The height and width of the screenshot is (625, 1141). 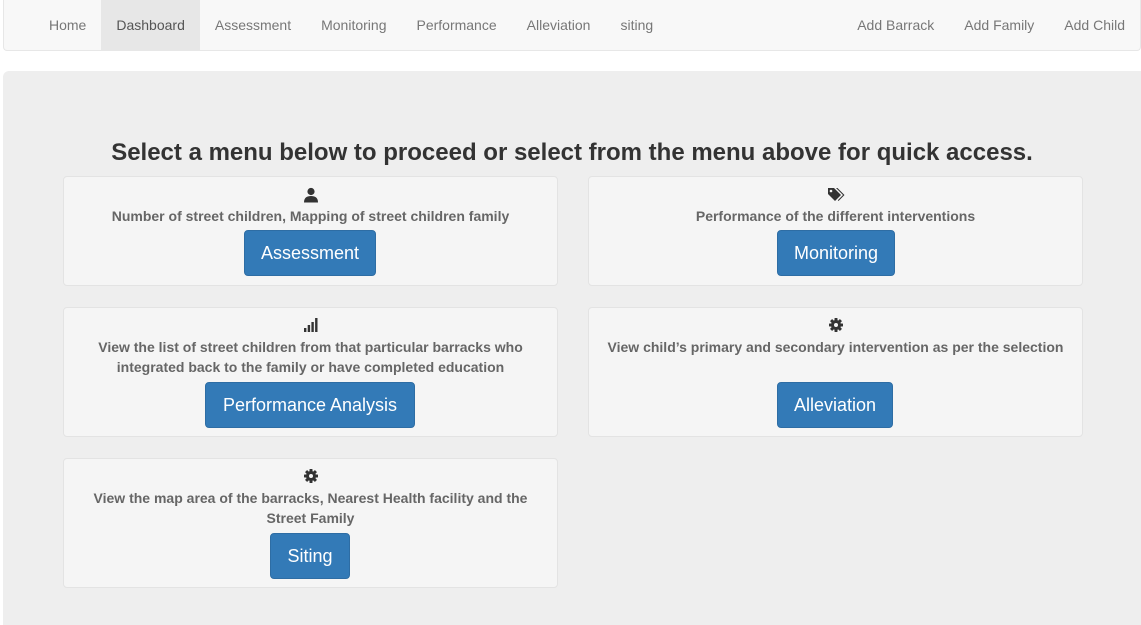 I want to click on assessment-button: Assessment, so click(x=310, y=253).